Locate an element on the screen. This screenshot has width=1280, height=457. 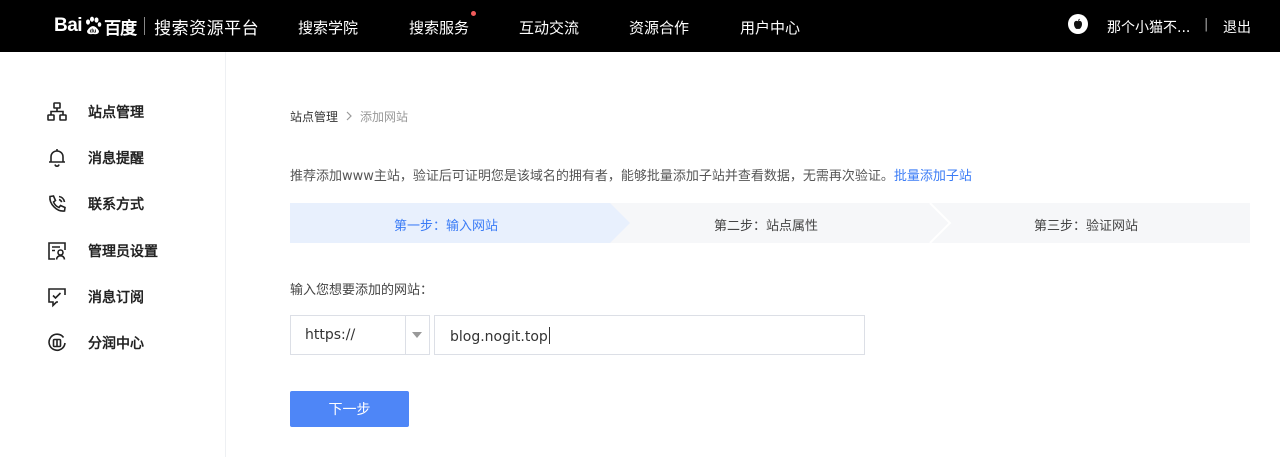
step-1-label: 第一步：输入网站 is located at coordinates (446, 226).